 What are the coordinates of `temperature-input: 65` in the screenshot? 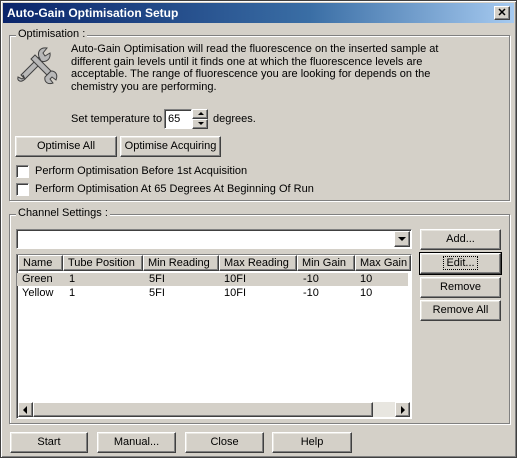 It's located at (178, 119).